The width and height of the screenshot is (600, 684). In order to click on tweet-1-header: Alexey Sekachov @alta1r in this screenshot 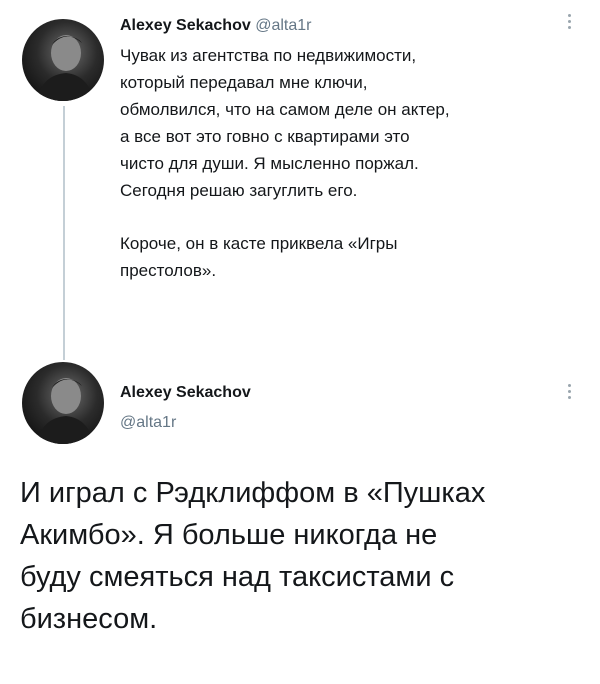, I will do `click(215, 26)`.